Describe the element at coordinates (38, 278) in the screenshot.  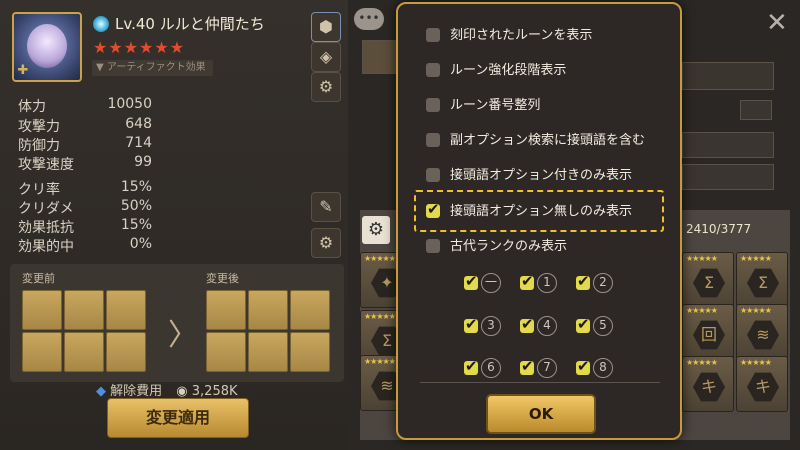
I see `before-label: 変更前` at that location.